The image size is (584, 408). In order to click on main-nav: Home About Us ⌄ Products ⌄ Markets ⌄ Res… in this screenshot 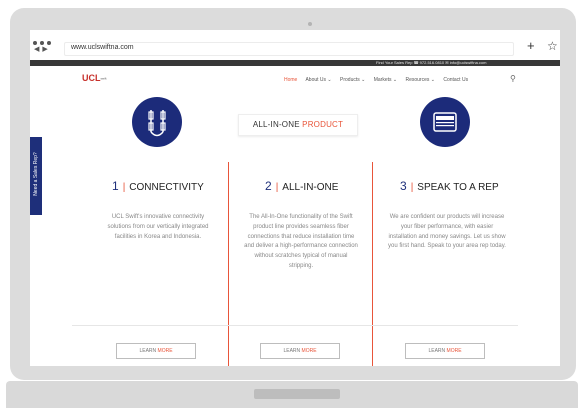, I will do `click(379, 80)`.